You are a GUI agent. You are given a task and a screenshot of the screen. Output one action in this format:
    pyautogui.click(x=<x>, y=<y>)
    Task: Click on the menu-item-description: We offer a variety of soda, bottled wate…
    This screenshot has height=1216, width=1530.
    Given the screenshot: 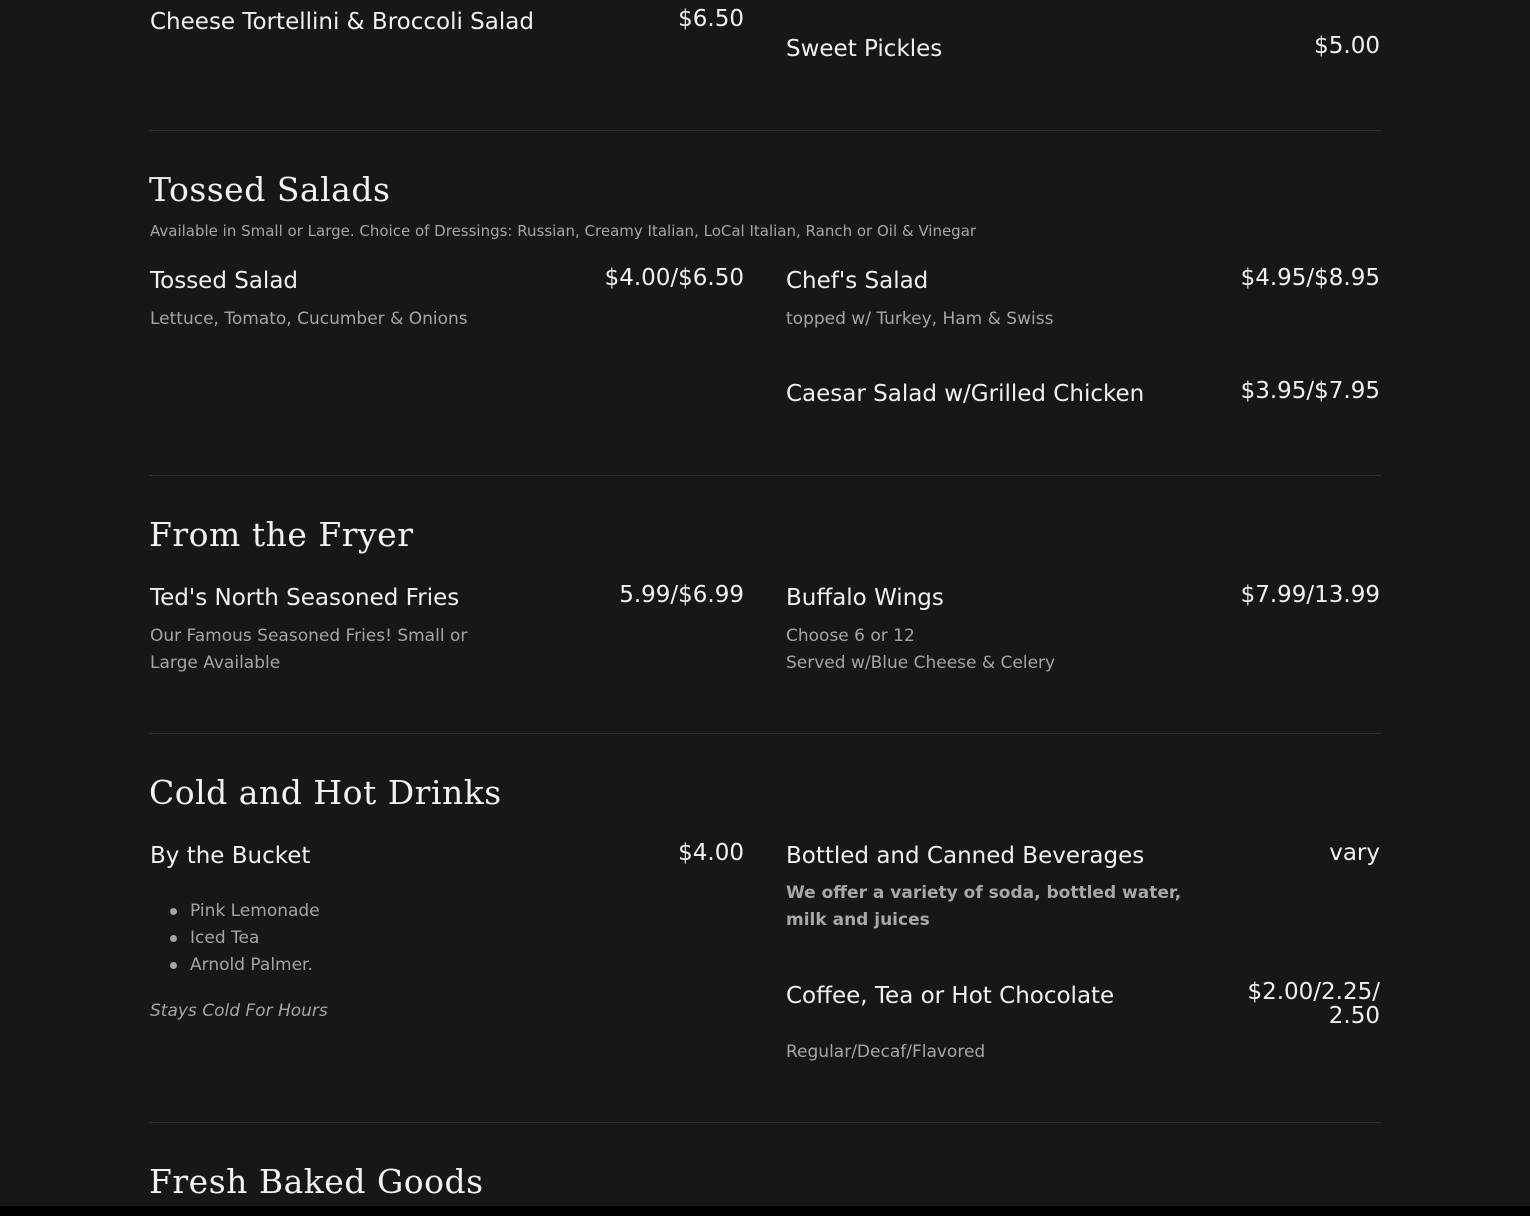 What is the action you would take?
    pyautogui.click(x=983, y=907)
    